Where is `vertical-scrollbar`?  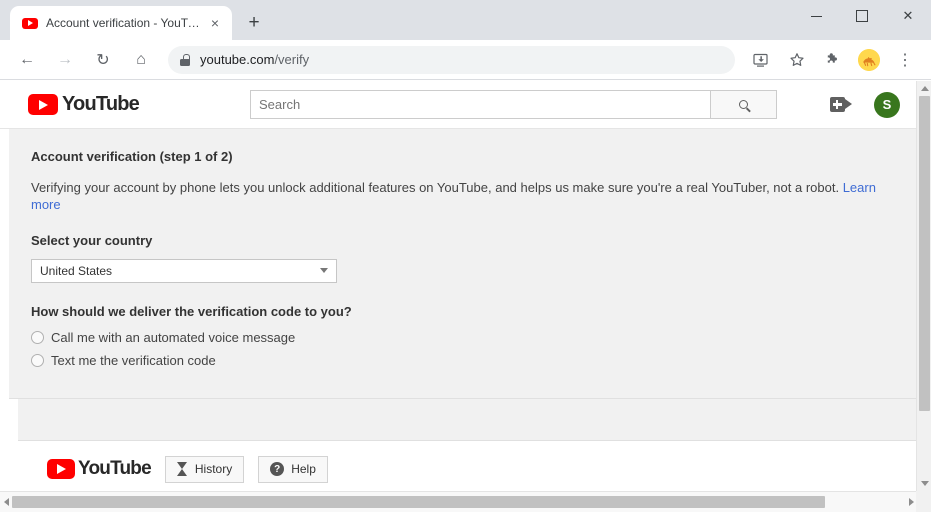 vertical-scrollbar is located at coordinates (923, 286).